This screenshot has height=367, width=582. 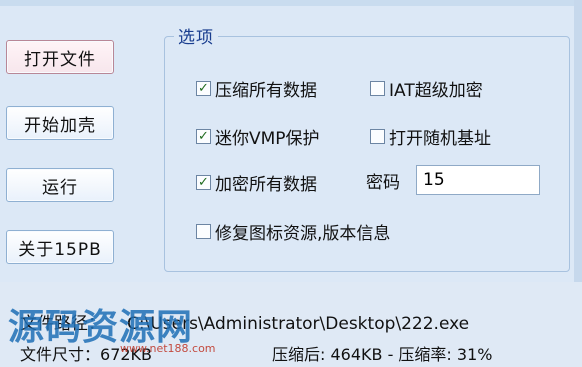 What do you see at coordinates (60, 123) in the screenshot?
I see `start-pack-button: 开始加壳` at bounding box center [60, 123].